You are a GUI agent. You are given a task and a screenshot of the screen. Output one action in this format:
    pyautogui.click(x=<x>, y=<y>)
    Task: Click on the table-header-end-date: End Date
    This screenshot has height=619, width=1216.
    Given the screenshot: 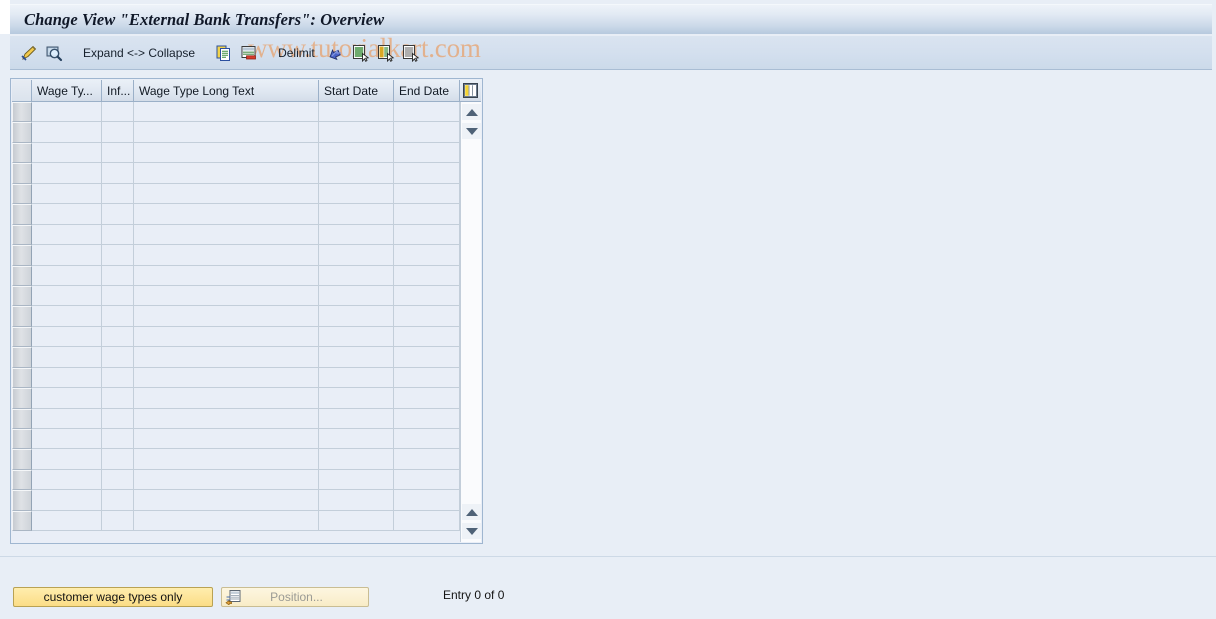 What is the action you would take?
    pyautogui.click(x=427, y=91)
    